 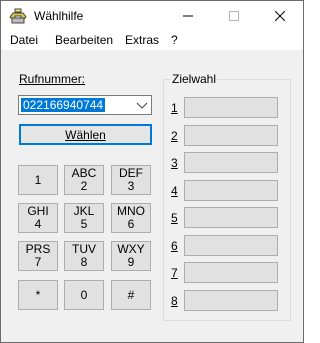 I want to click on key-9: WXY 9, so click(x=131, y=256).